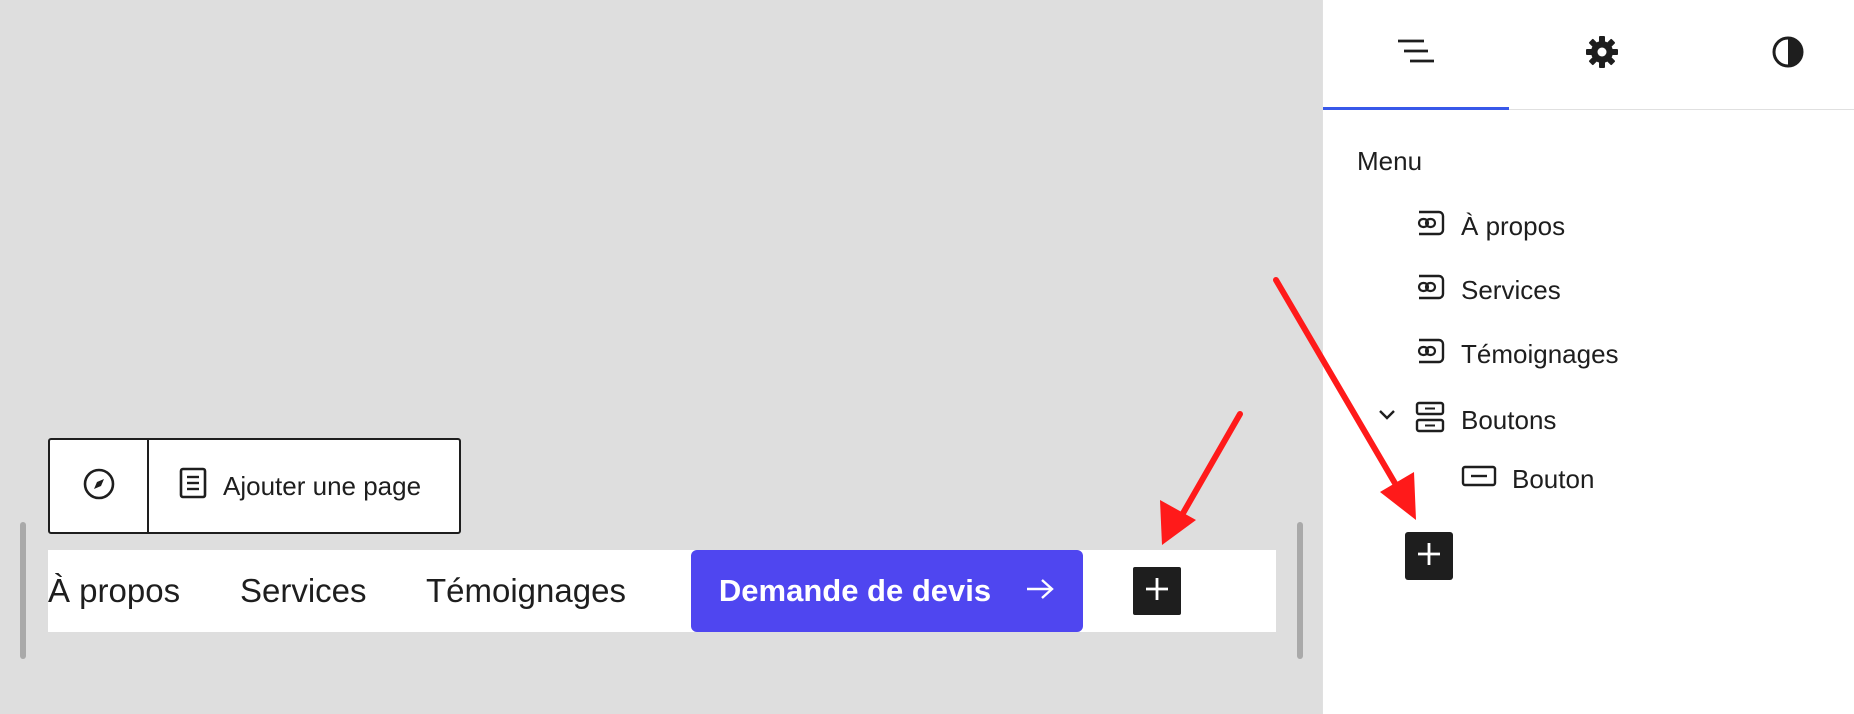  What do you see at coordinates (855, 590) in the screenshot?
I see `quote-request-label: Demande de devis` at bounding box center [855, 590].